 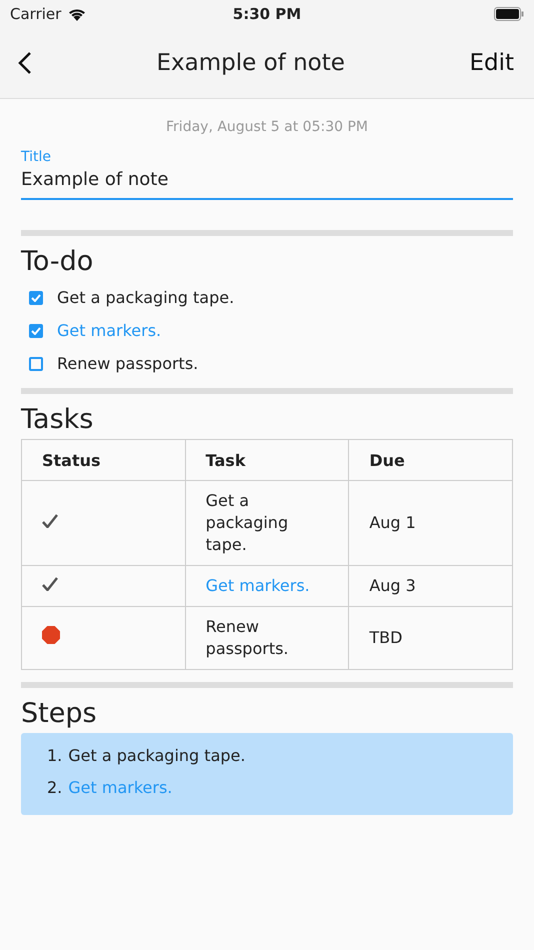 What do you see at coordinates (491, 63) in the screenshot?
I see `edit-button: Edit` at bounding box center [491, 63].